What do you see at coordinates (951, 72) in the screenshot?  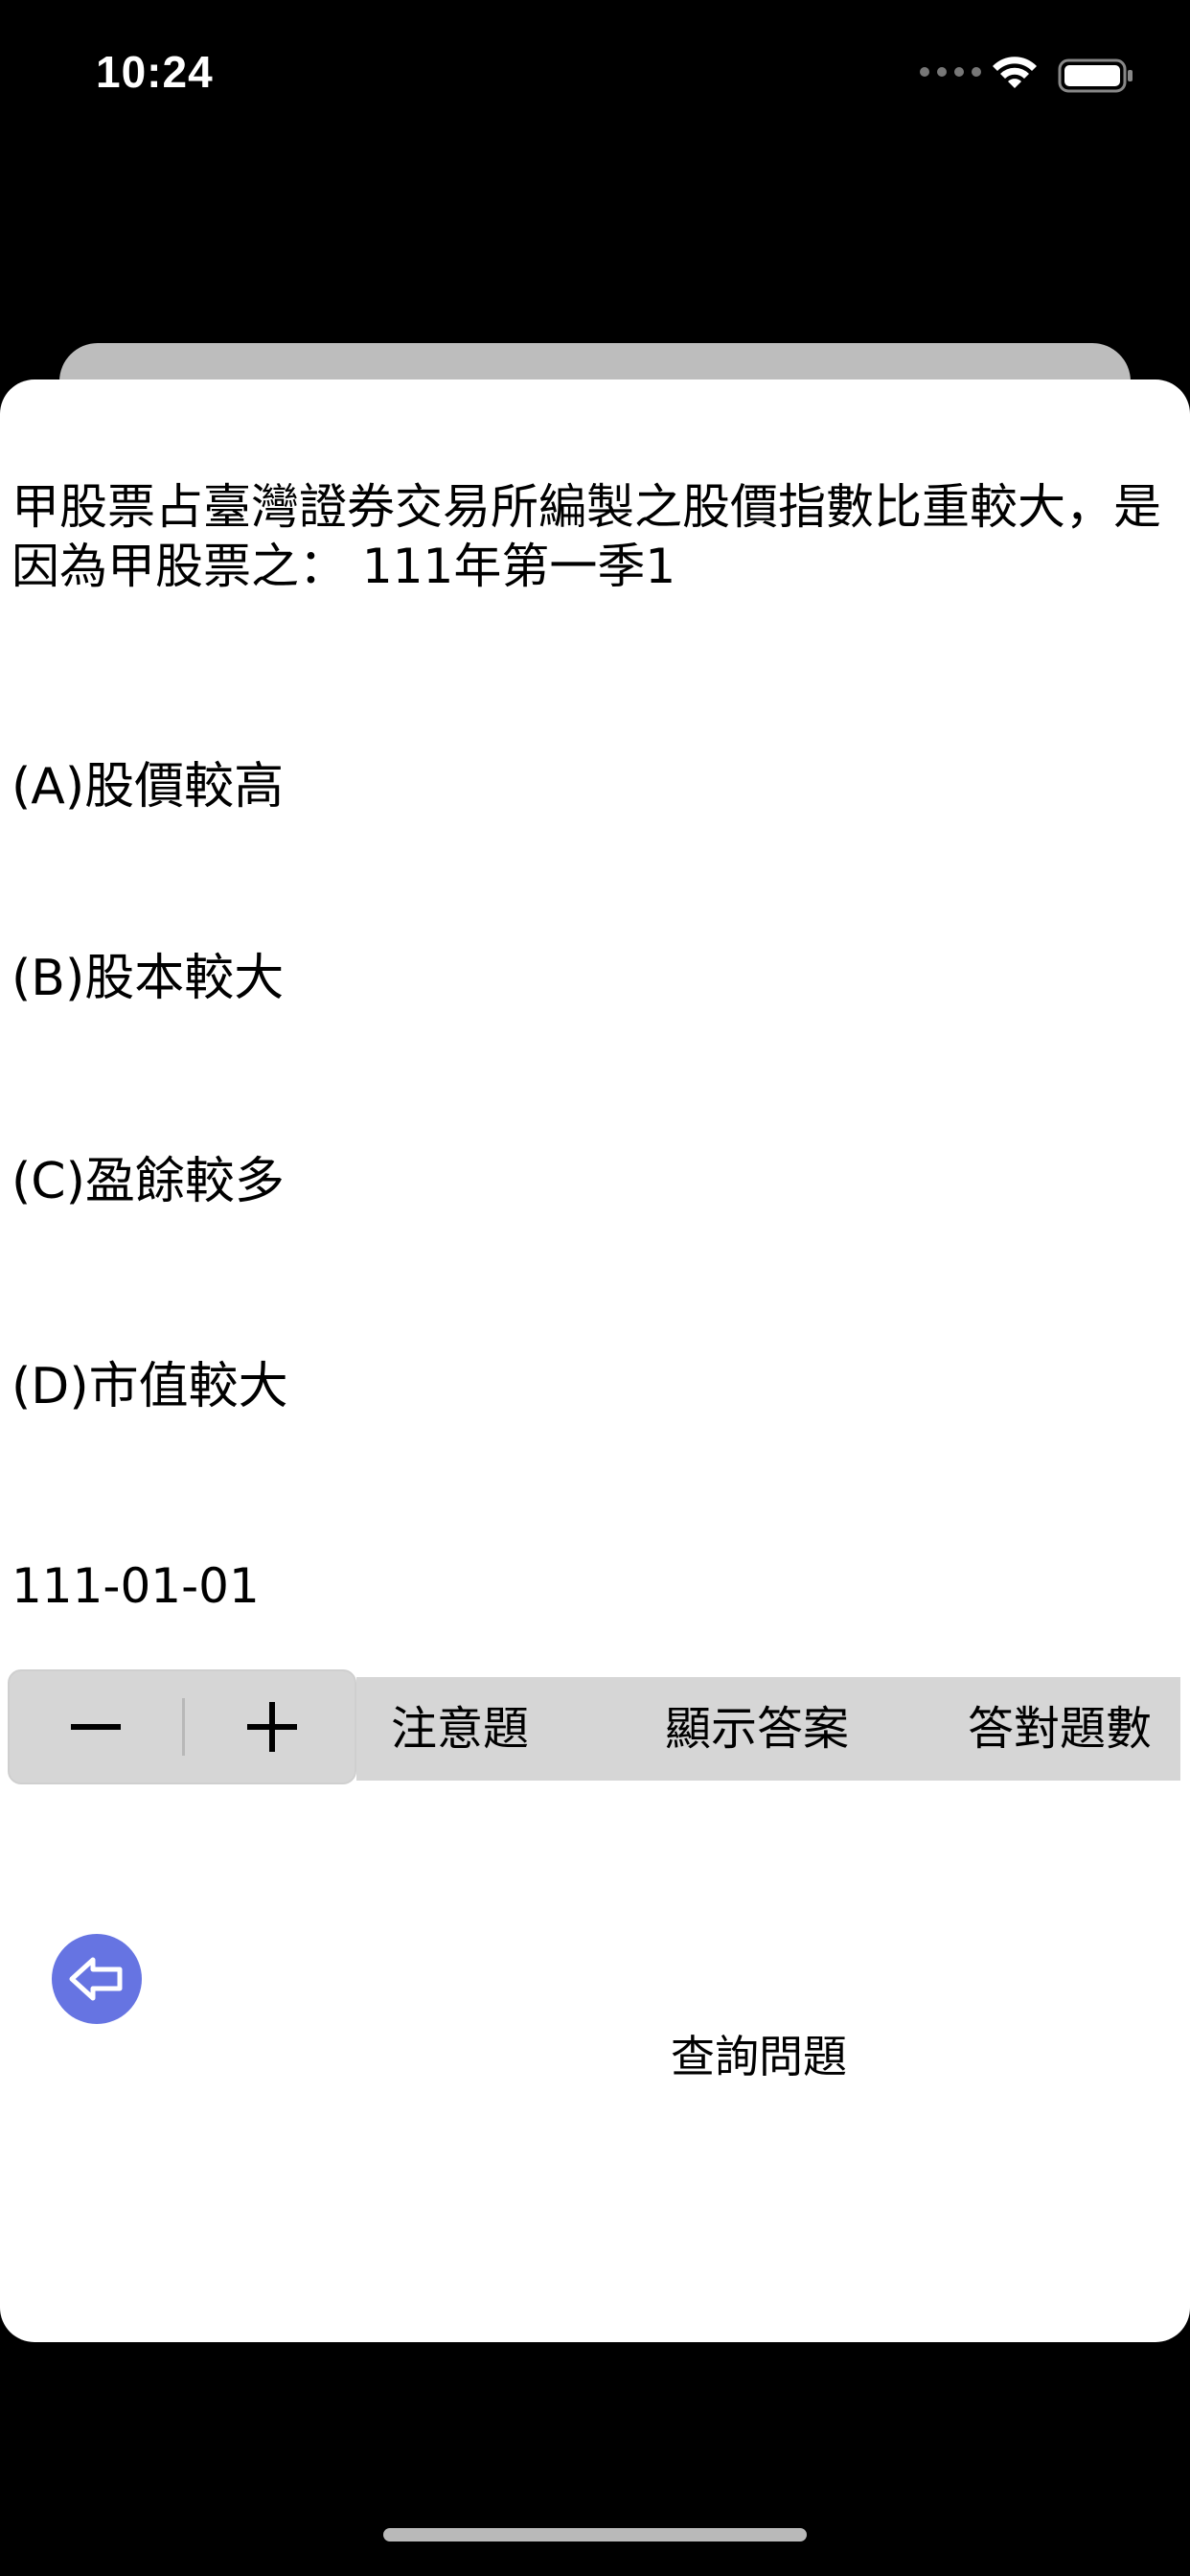 I see `signal-icon` at bounding box center [951, 72].